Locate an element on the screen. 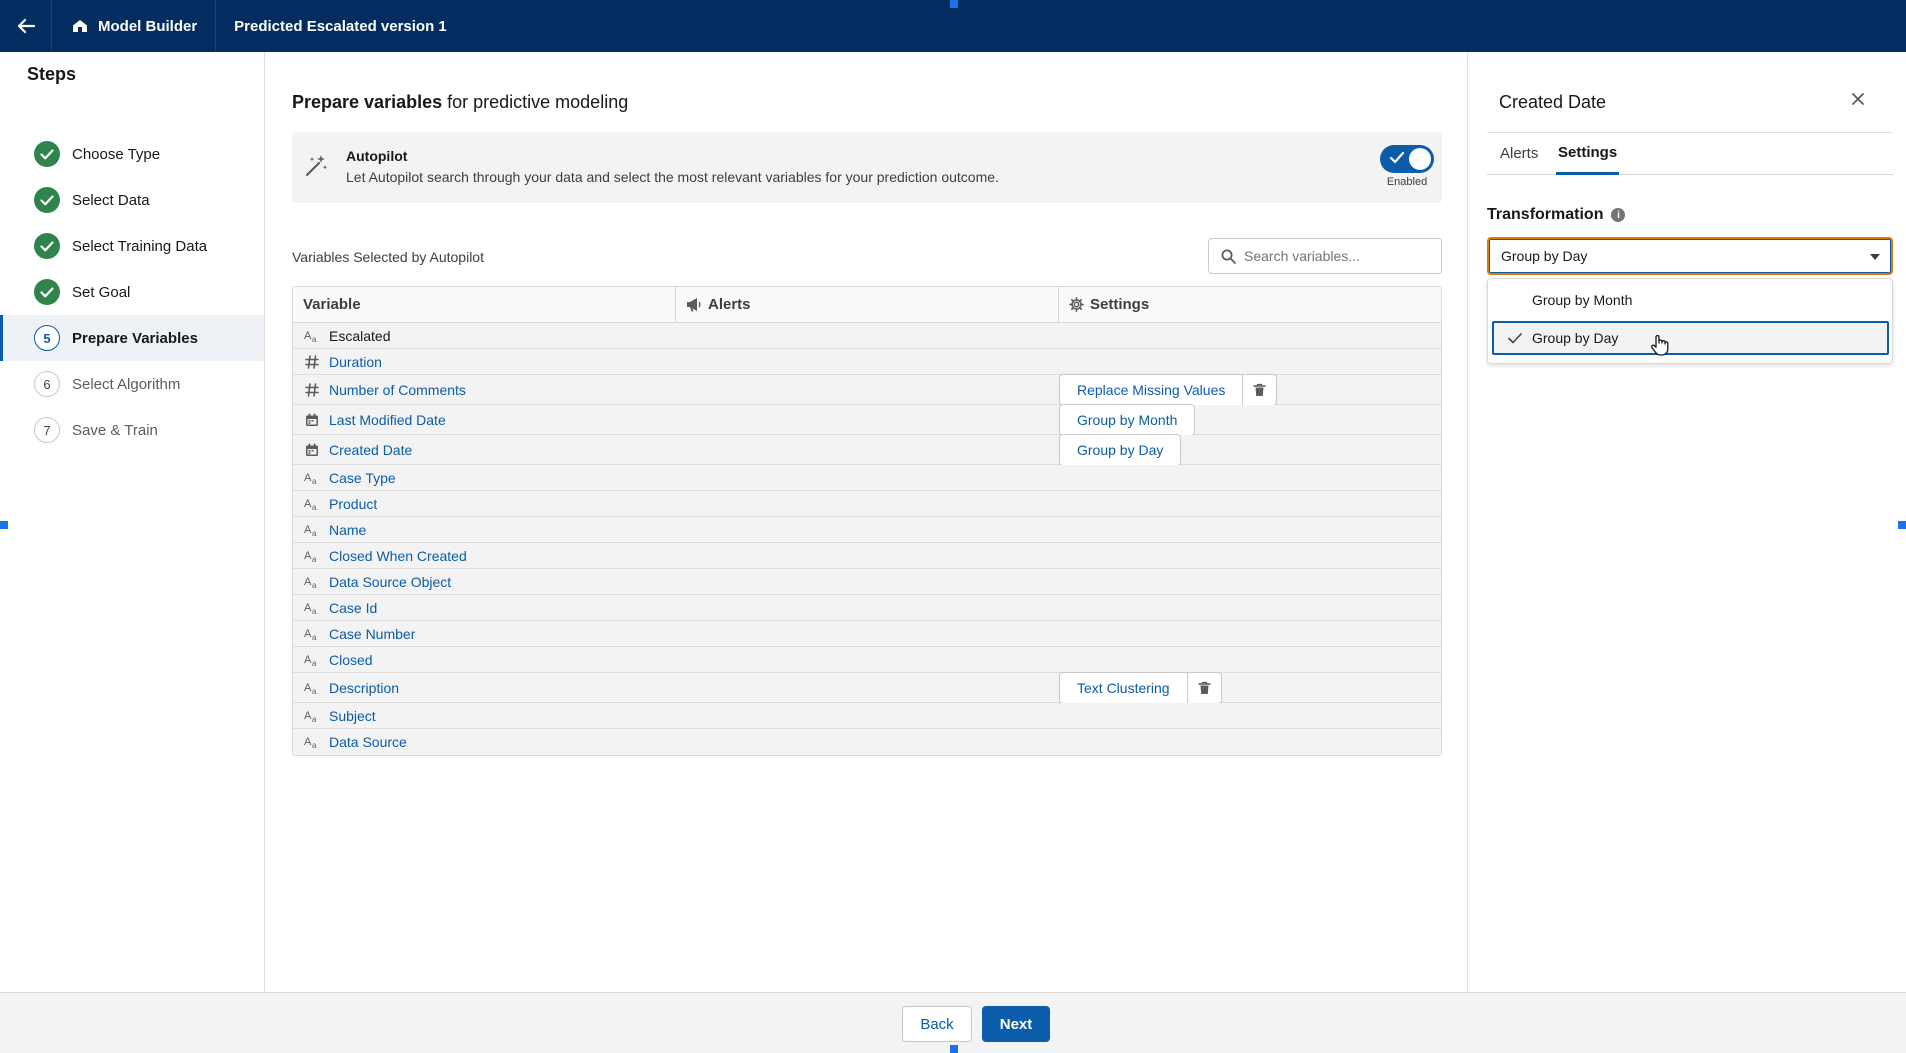 This screenshot has width=1906, height=1053. app-name-label: Model Builder is located at coordinates (148, 26).